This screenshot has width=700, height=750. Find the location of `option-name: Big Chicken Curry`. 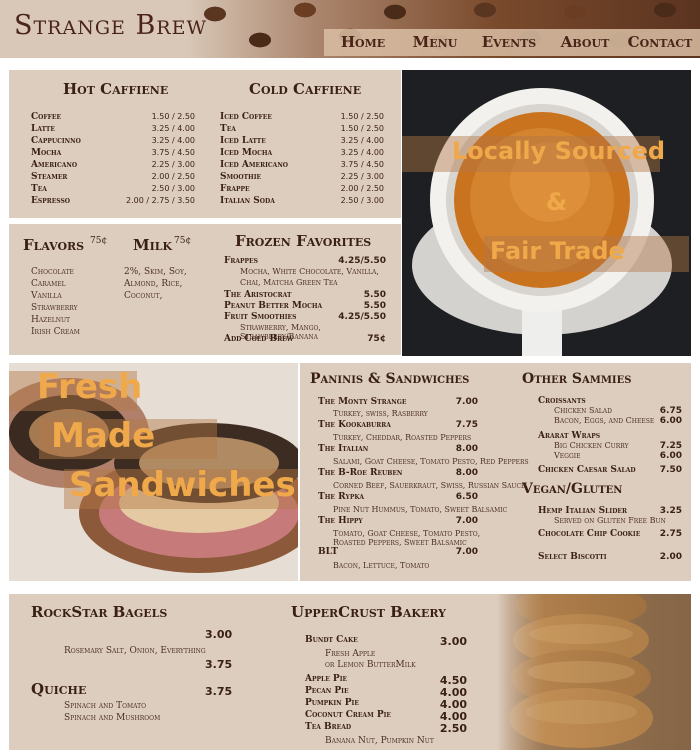

option-name: Big Chicken Curry is located at coordinates (591, 445).